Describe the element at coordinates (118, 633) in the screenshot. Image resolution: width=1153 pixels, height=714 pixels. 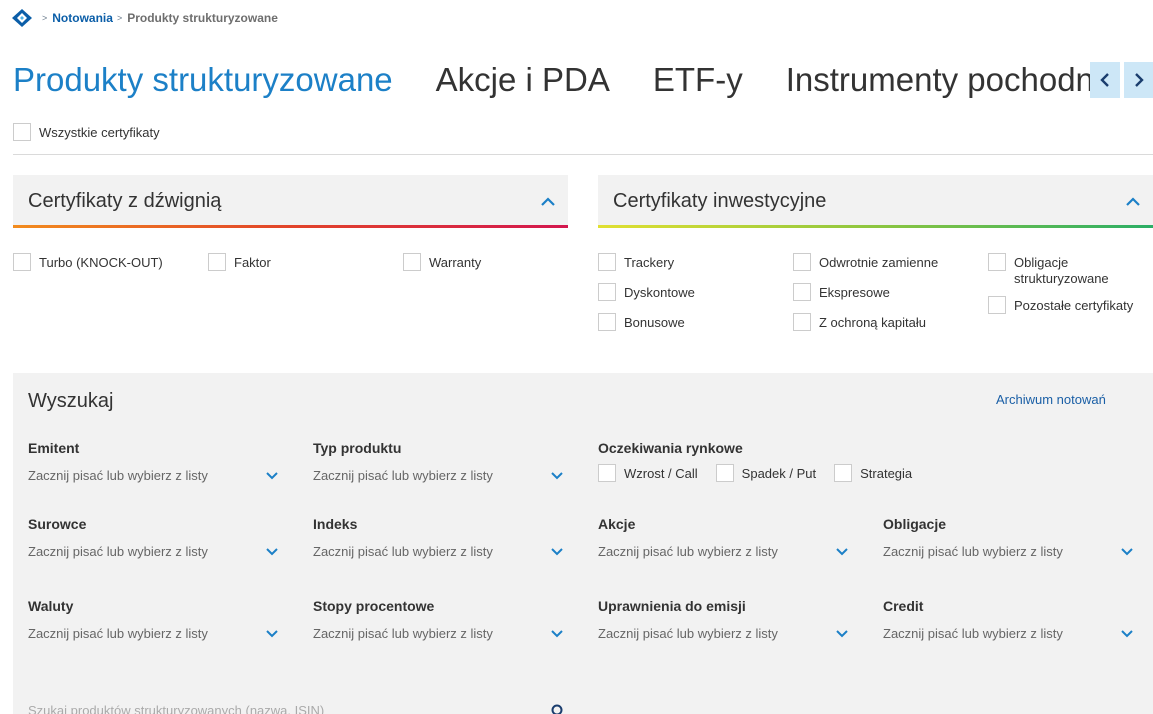
I see `currencies-placeholder: Zacznij pisać lub wybierz z listy` at that location.